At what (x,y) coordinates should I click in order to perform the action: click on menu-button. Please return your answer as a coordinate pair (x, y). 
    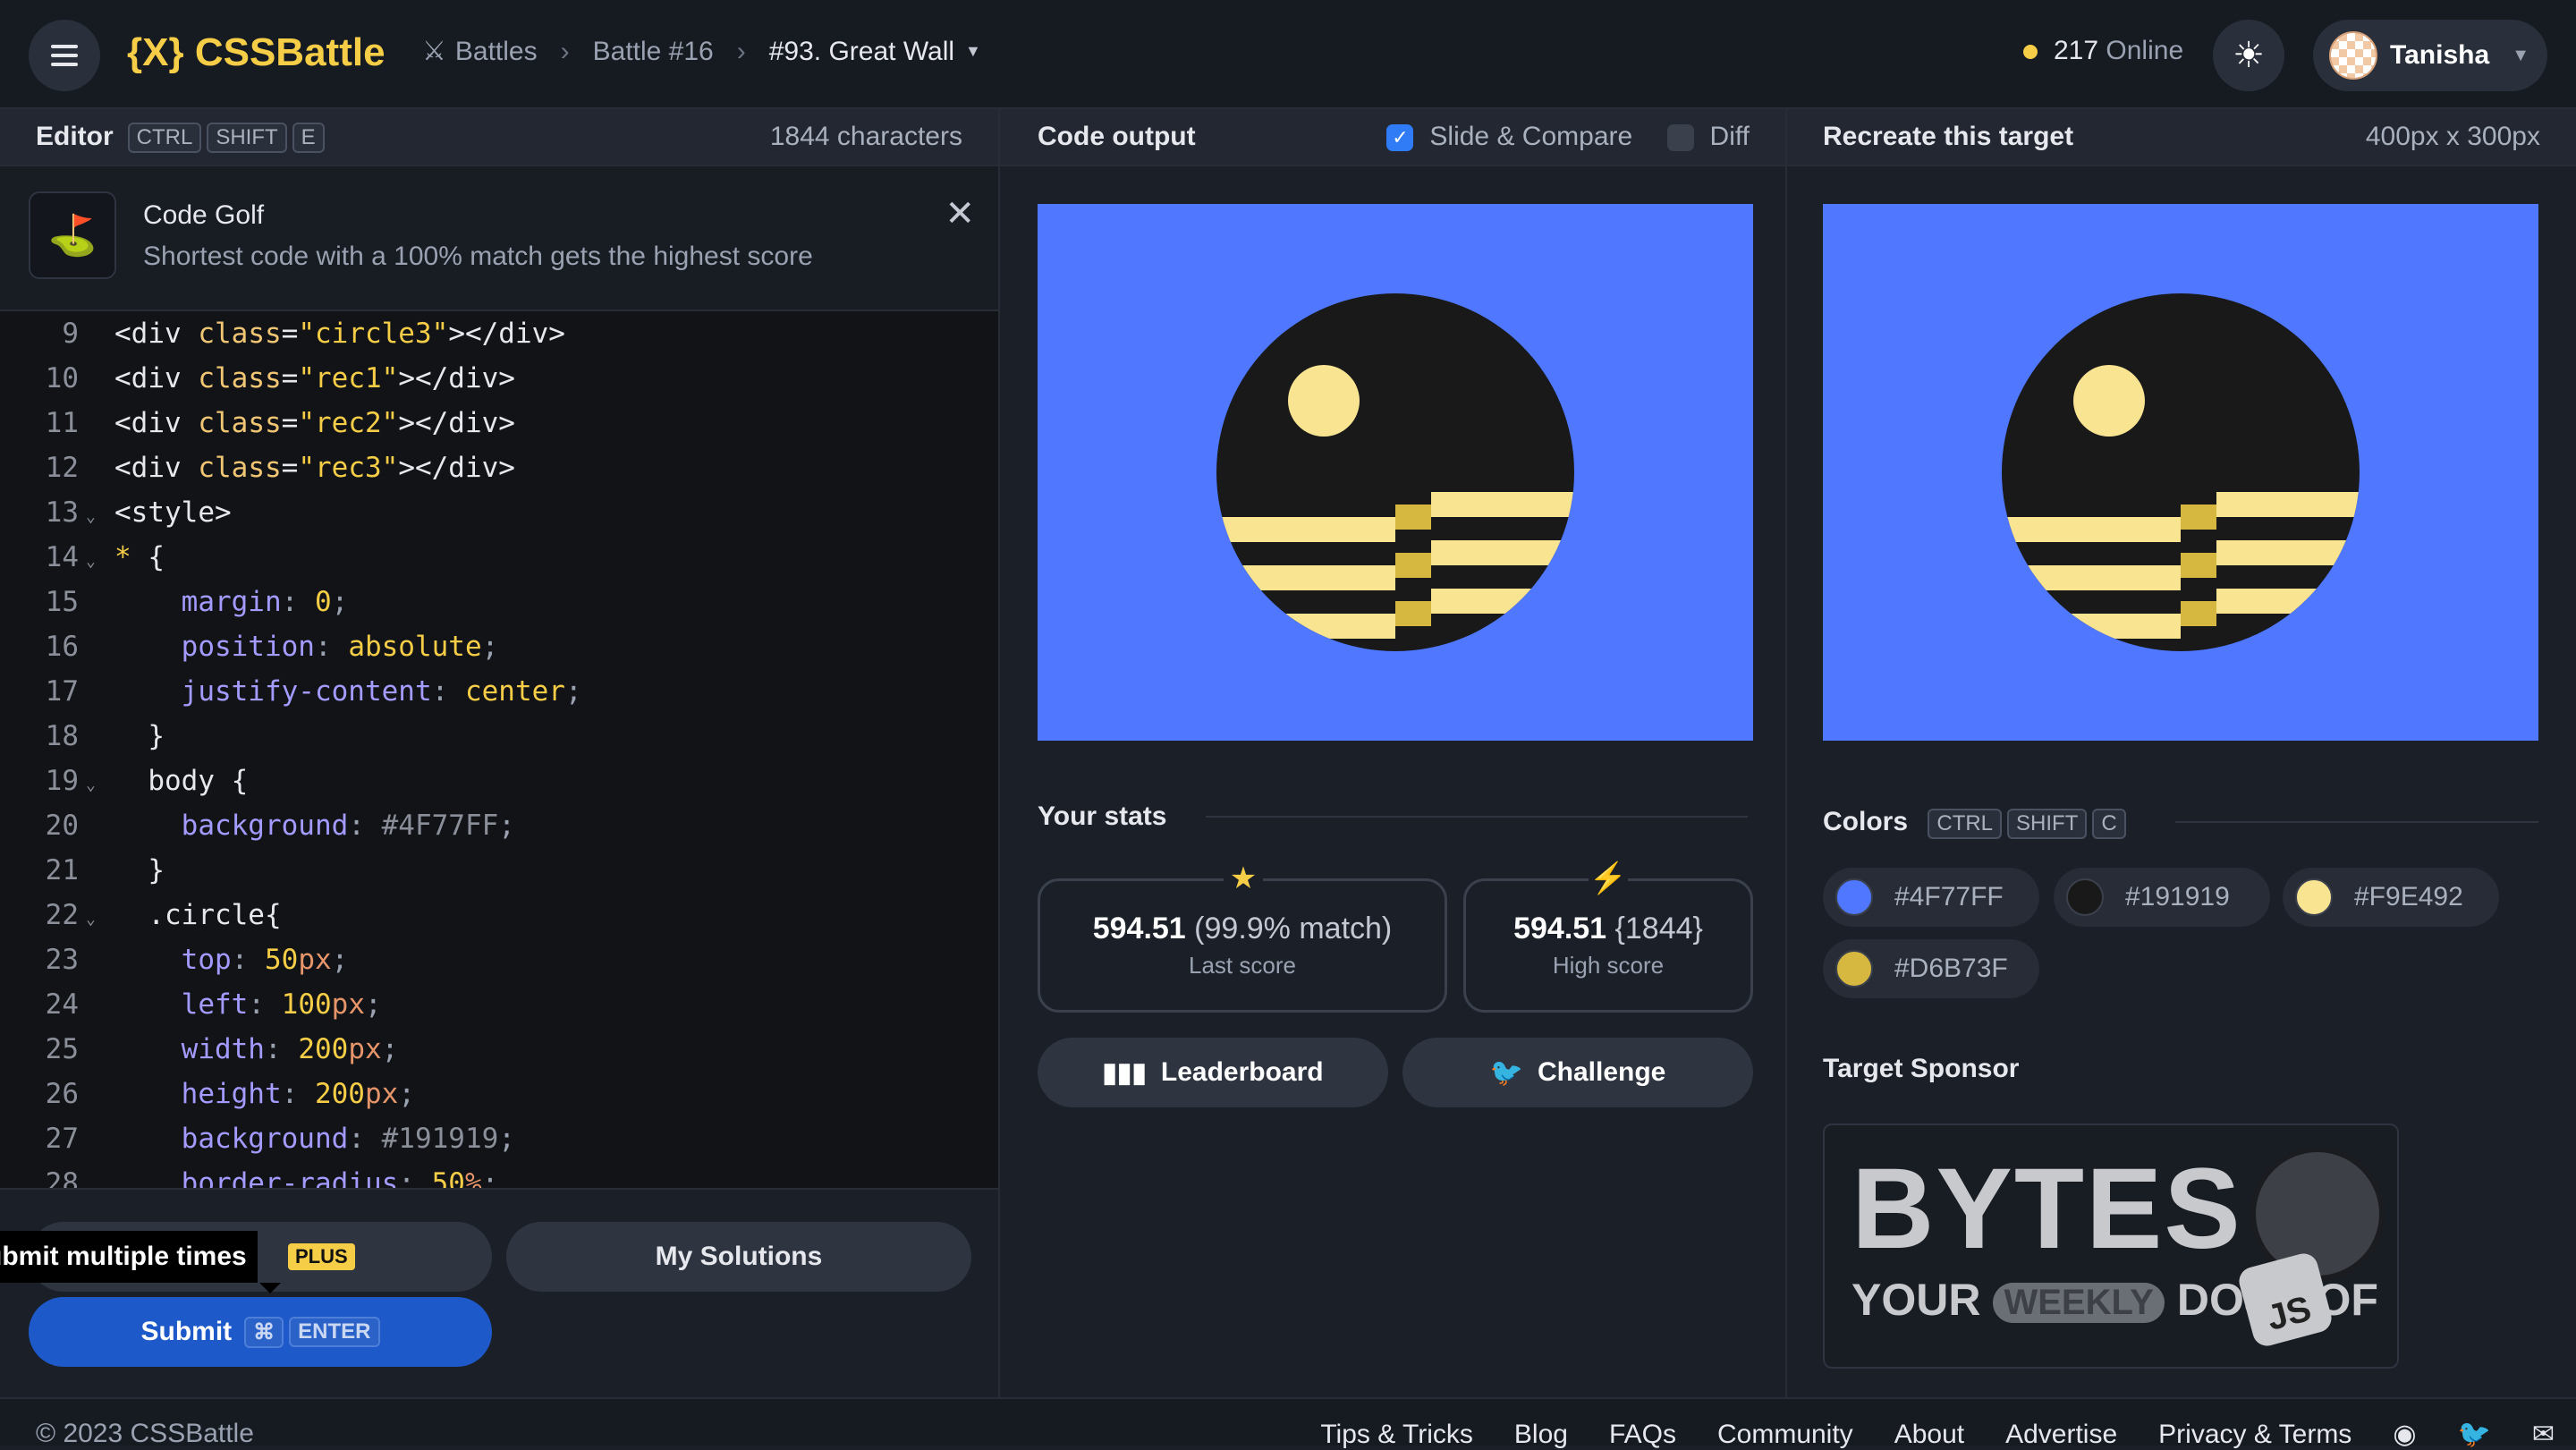
    Looking at the image, I should click on (64, 55).